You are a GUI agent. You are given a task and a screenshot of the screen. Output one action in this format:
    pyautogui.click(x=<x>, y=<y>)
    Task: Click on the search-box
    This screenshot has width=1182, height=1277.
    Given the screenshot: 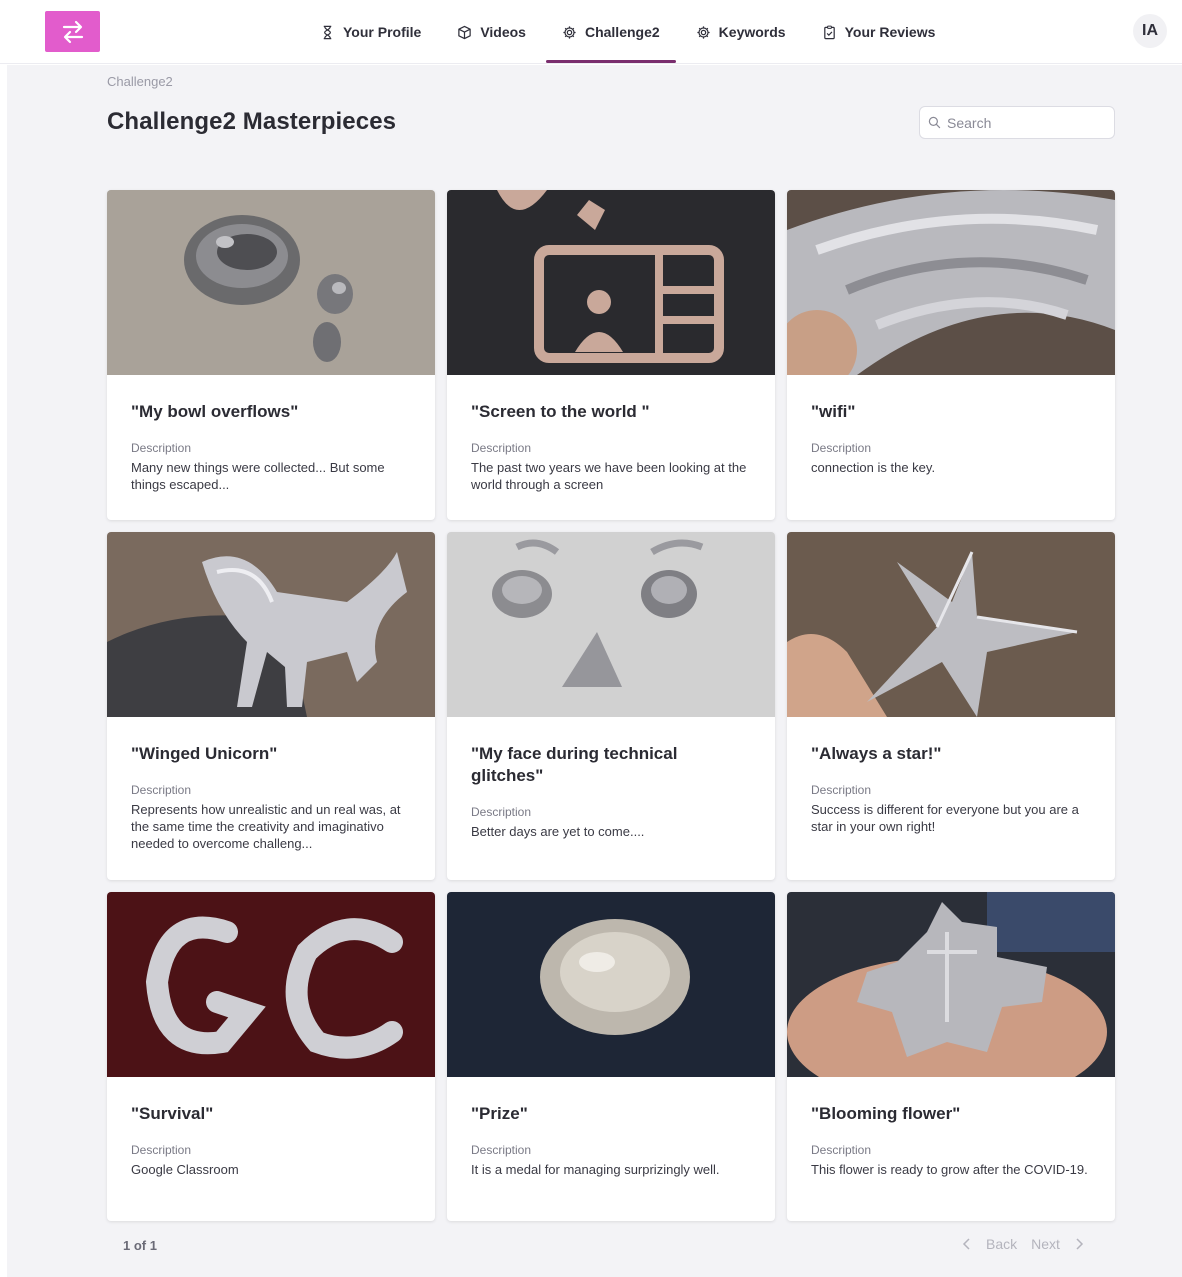 What is the action you would take?
    pyautogui.click(x=1017, y=122)
    